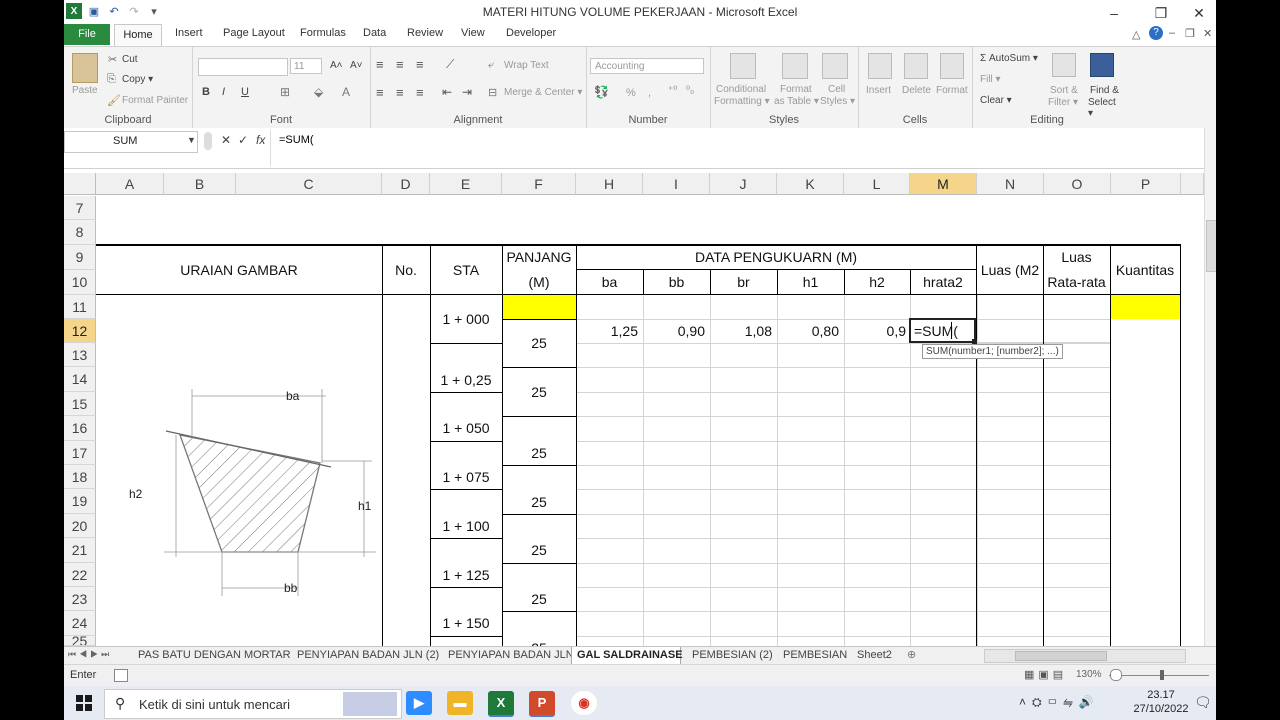 The image size is (1280, 720). Describe the element at coordinates (130, 184) in the screenshot. I see `col-header-a: A` at that location.